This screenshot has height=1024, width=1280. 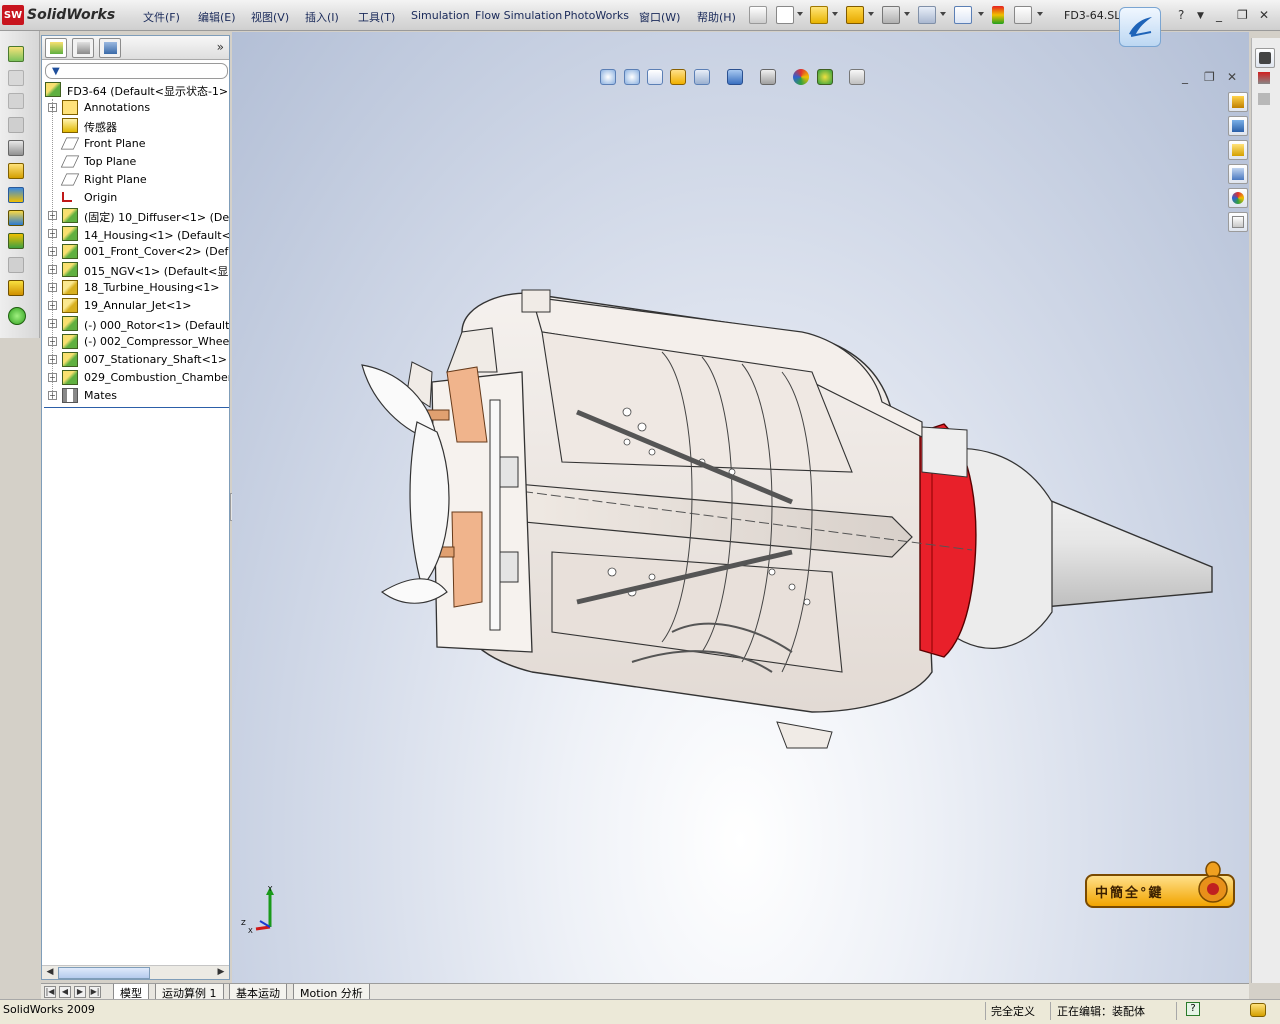 I want to click on tree-item: Right Plane, so click(x=135, y=180).